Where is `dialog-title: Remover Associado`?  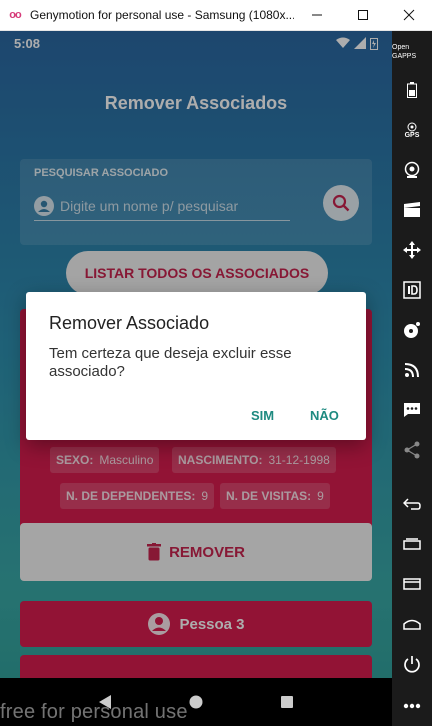
dialog-title: Remover Associado is located at coordinates (129, 323).